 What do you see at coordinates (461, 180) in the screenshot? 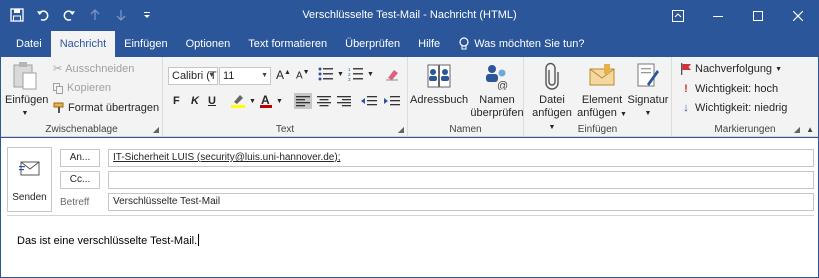
I see `cc-field` at bounding box center [461, 180].